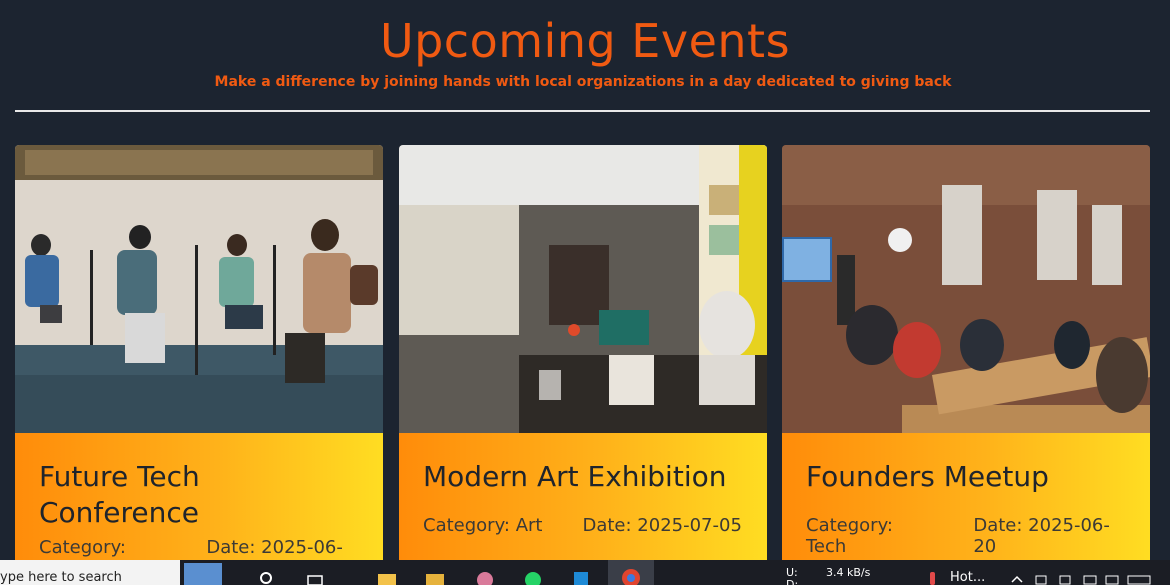 The image size is (1170, 585). What do you see at coordinates (1041, 536) in the screenshot?
I see `event-date: Date: 2025-06-20` at bounding box center [1041, 536].